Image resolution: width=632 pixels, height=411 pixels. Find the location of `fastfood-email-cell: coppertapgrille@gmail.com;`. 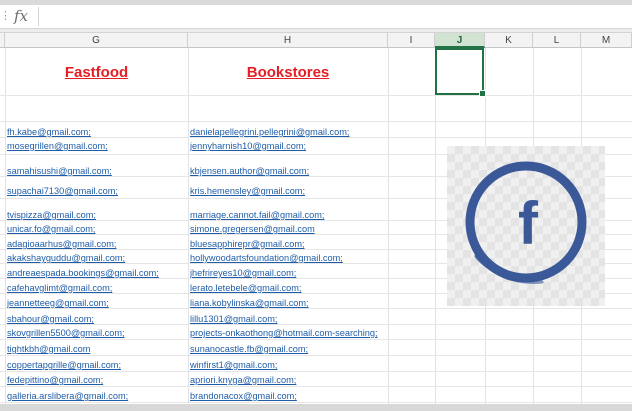

fastfood-email-cell: coppertapgrille@gmail.com; is located at coordinates (97, 365).